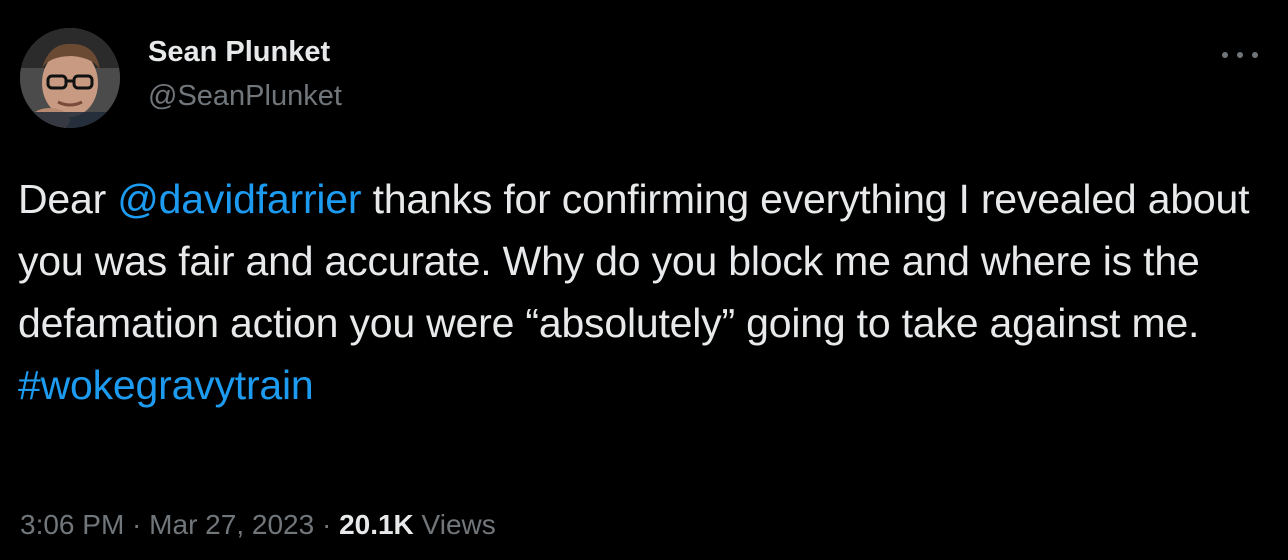 This screenshot has height=560, width=1288. Describe the element at coordinates (239, 199) in the screenshot. I see `mention-link: @davidfarrier` at that location.